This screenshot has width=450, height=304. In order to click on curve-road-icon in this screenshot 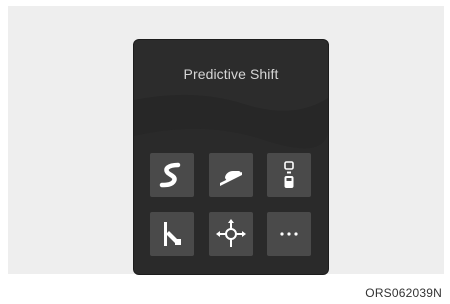, I will do `click(170, 175)`.